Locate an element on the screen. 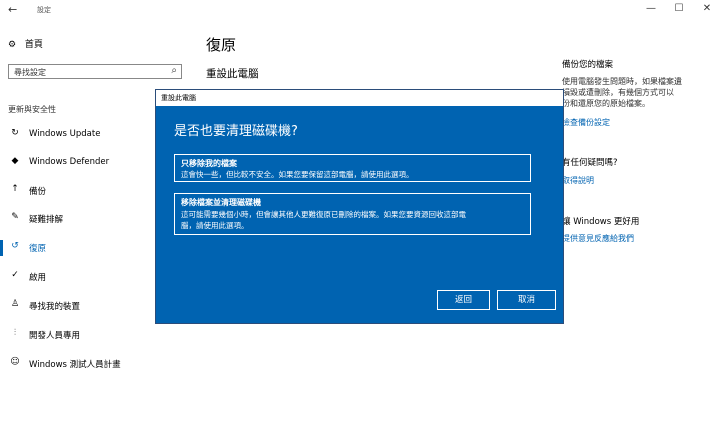 The width and height of the screenshot is (720, 427). search-placeholder: 尋找設定 is located at coordinates (30, 72).